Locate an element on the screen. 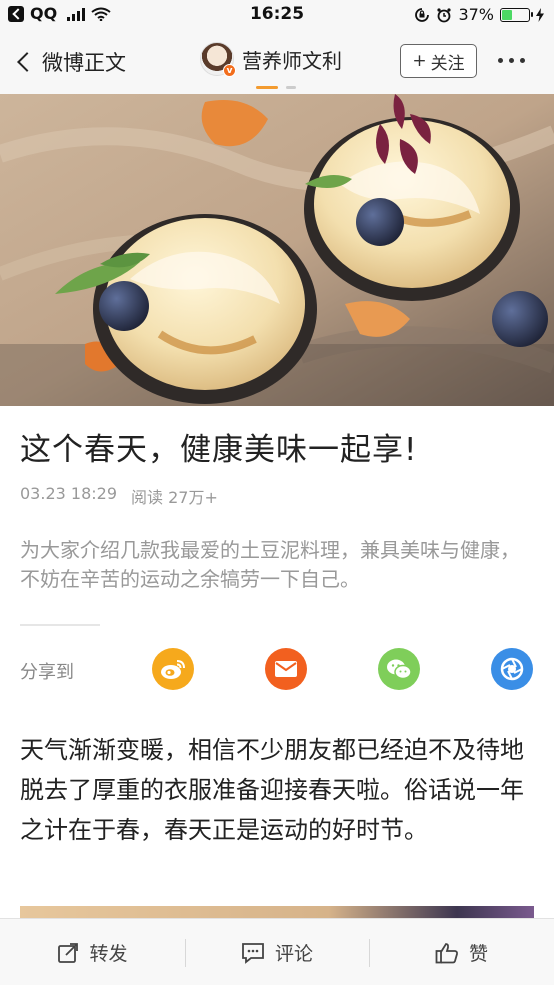 Image resolution: width=554 pixels, height=985 pixels. share-label: 分享到 is located at coordinates (47, 672).